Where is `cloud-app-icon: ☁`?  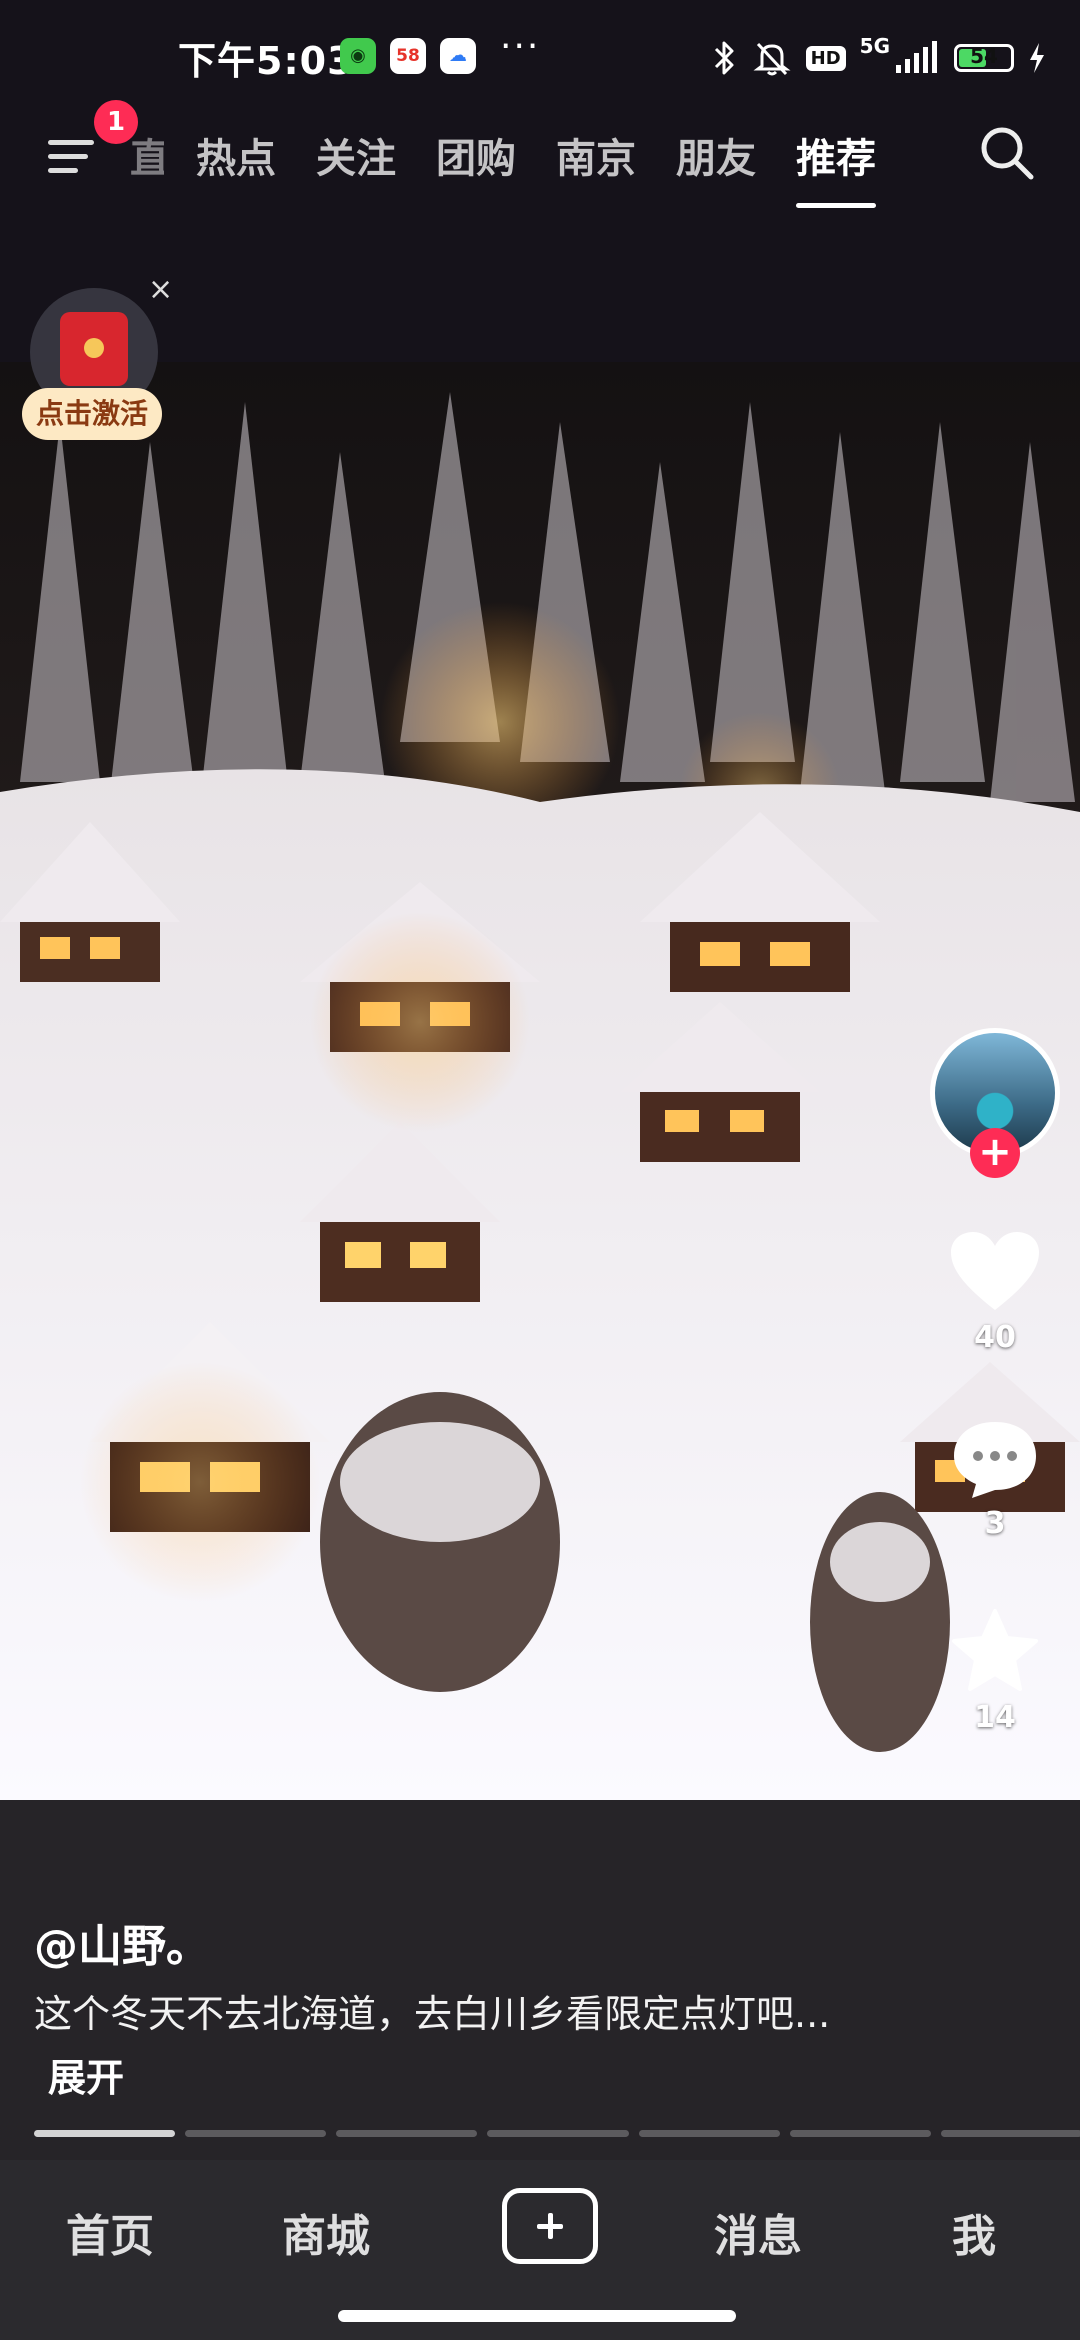 cloud-app-icon: ☁ is located at coordinates (458, 56).